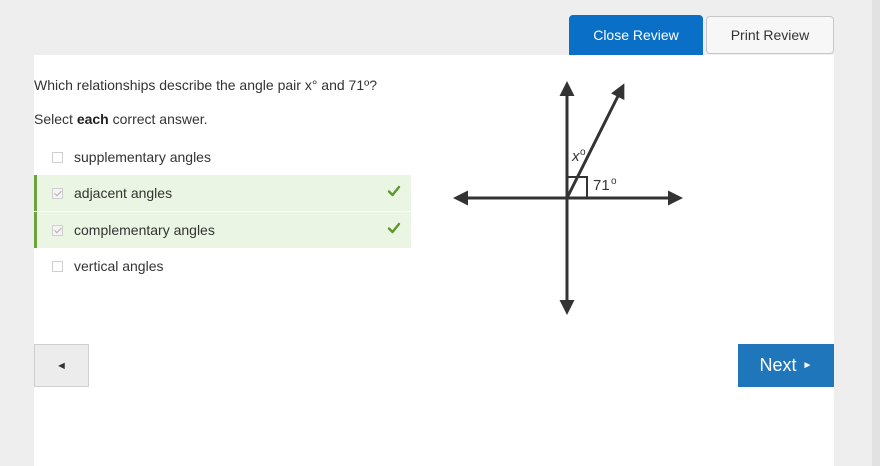  What do you see at coordinates (575, 156) in the screenshot?
I see `x-angle-label: x` at bounding box center [575, 156].